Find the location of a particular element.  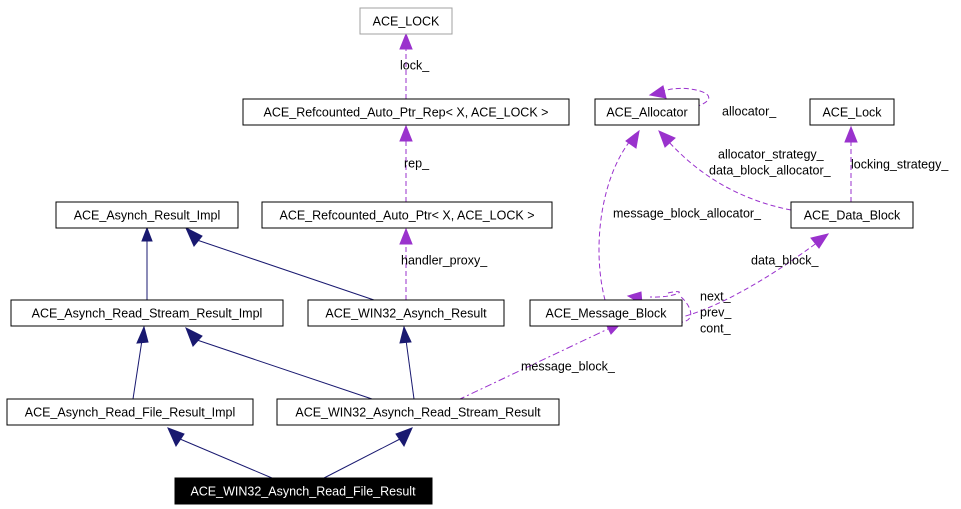

edge-label-data-block-allocator: data_block_allocator_ is located at coordinates (770, 170).